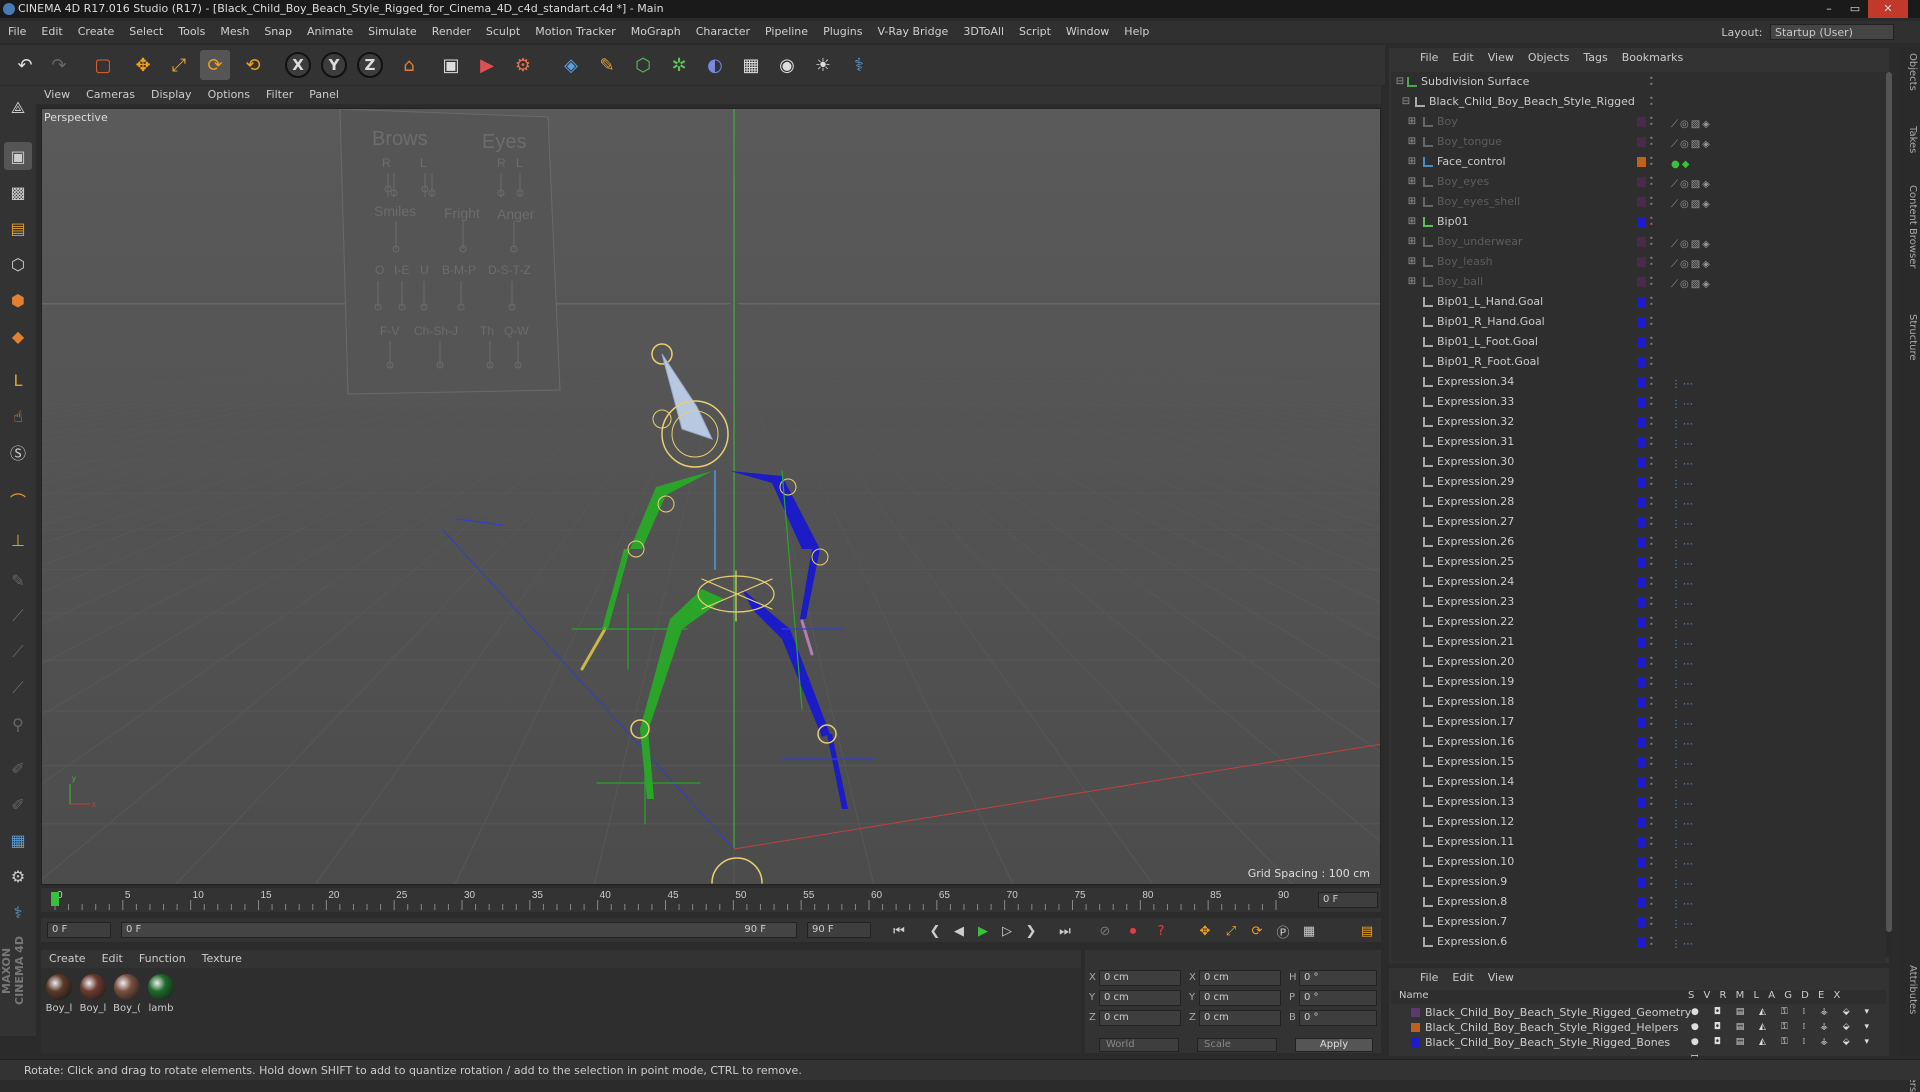 Image resolution: width=1920 pixels, height=1092 pixels. I want to click on side-tab-content-browser: Content Browser, so click(1910, 226).